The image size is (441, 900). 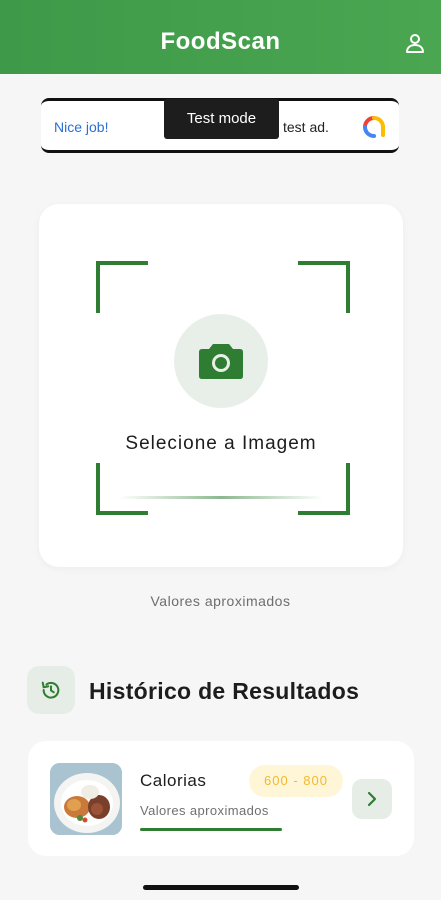 I want to click on user-icon, so click(x=415, y=43).